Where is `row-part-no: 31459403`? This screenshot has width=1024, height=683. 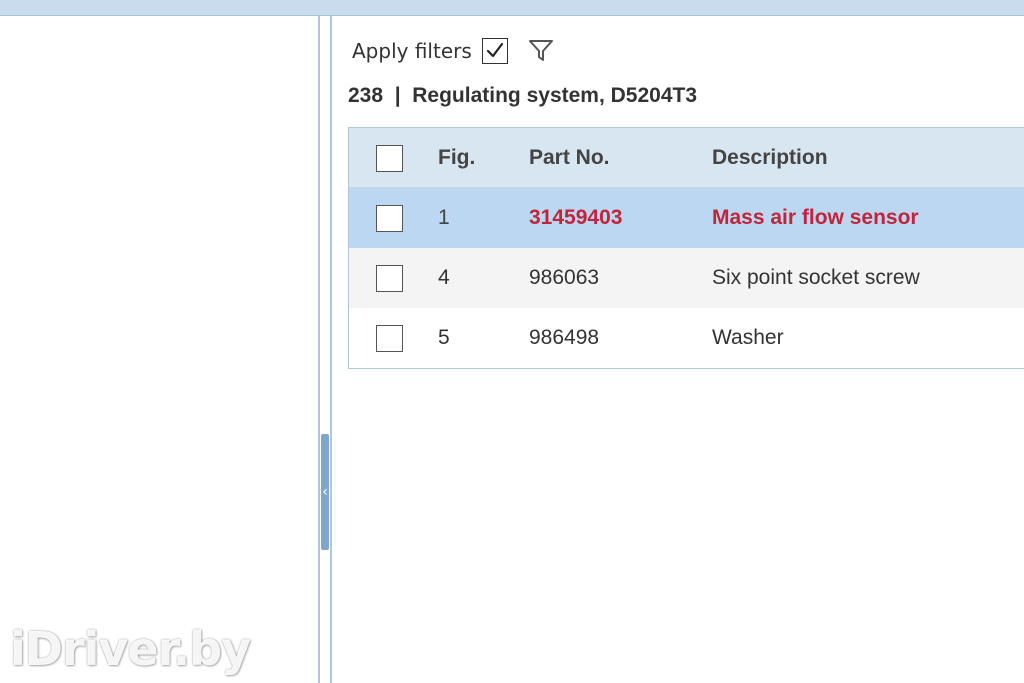
row-part-no: 31459403 is located at coordinates (576, 217).